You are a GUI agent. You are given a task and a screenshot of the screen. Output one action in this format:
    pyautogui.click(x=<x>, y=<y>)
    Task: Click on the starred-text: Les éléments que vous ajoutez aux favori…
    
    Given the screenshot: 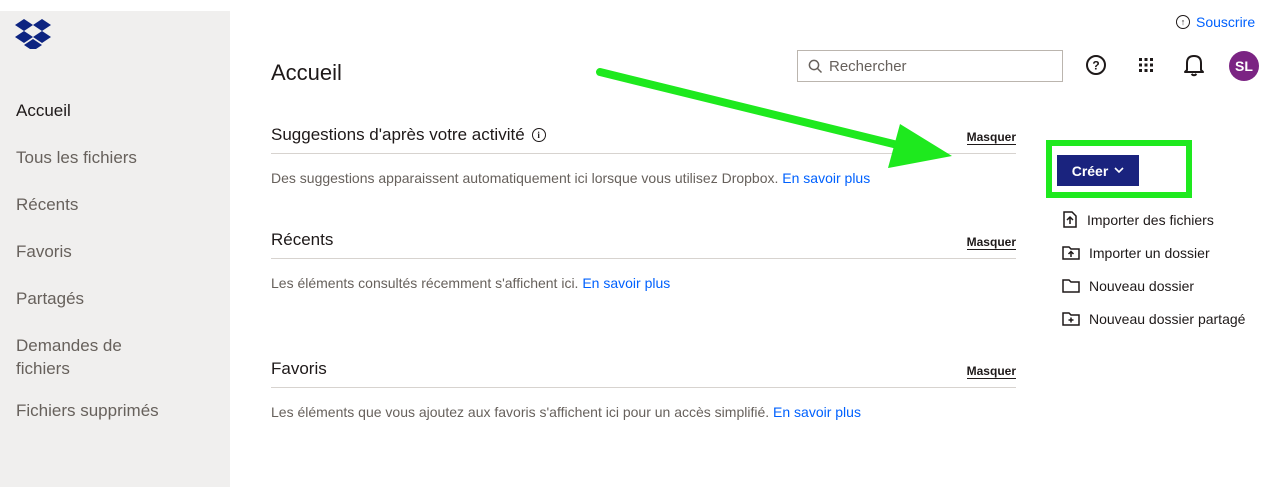 What is the action you would take?
    pyautogui.click(x=520, y=412)
    